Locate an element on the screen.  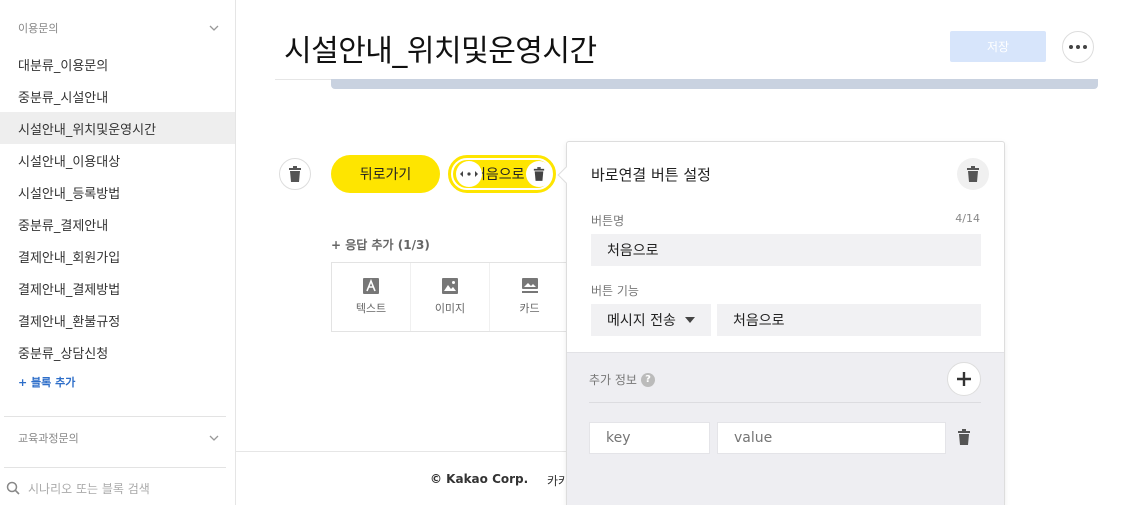
sidebar-item-active: 시설안내_위치및운영시간 is located at coordinates (117, 128).